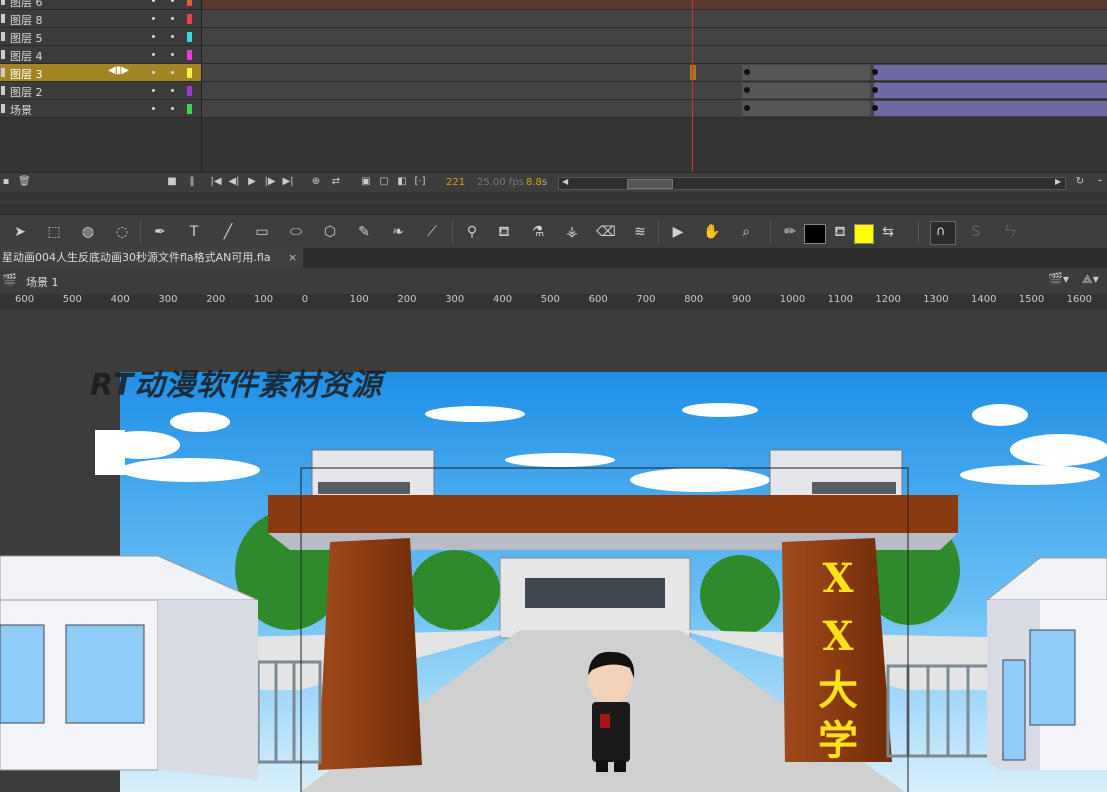  Describe the element at coordinates (565, 181) in the screenshot. I see `scroll-left-icon: ◀` at that location.